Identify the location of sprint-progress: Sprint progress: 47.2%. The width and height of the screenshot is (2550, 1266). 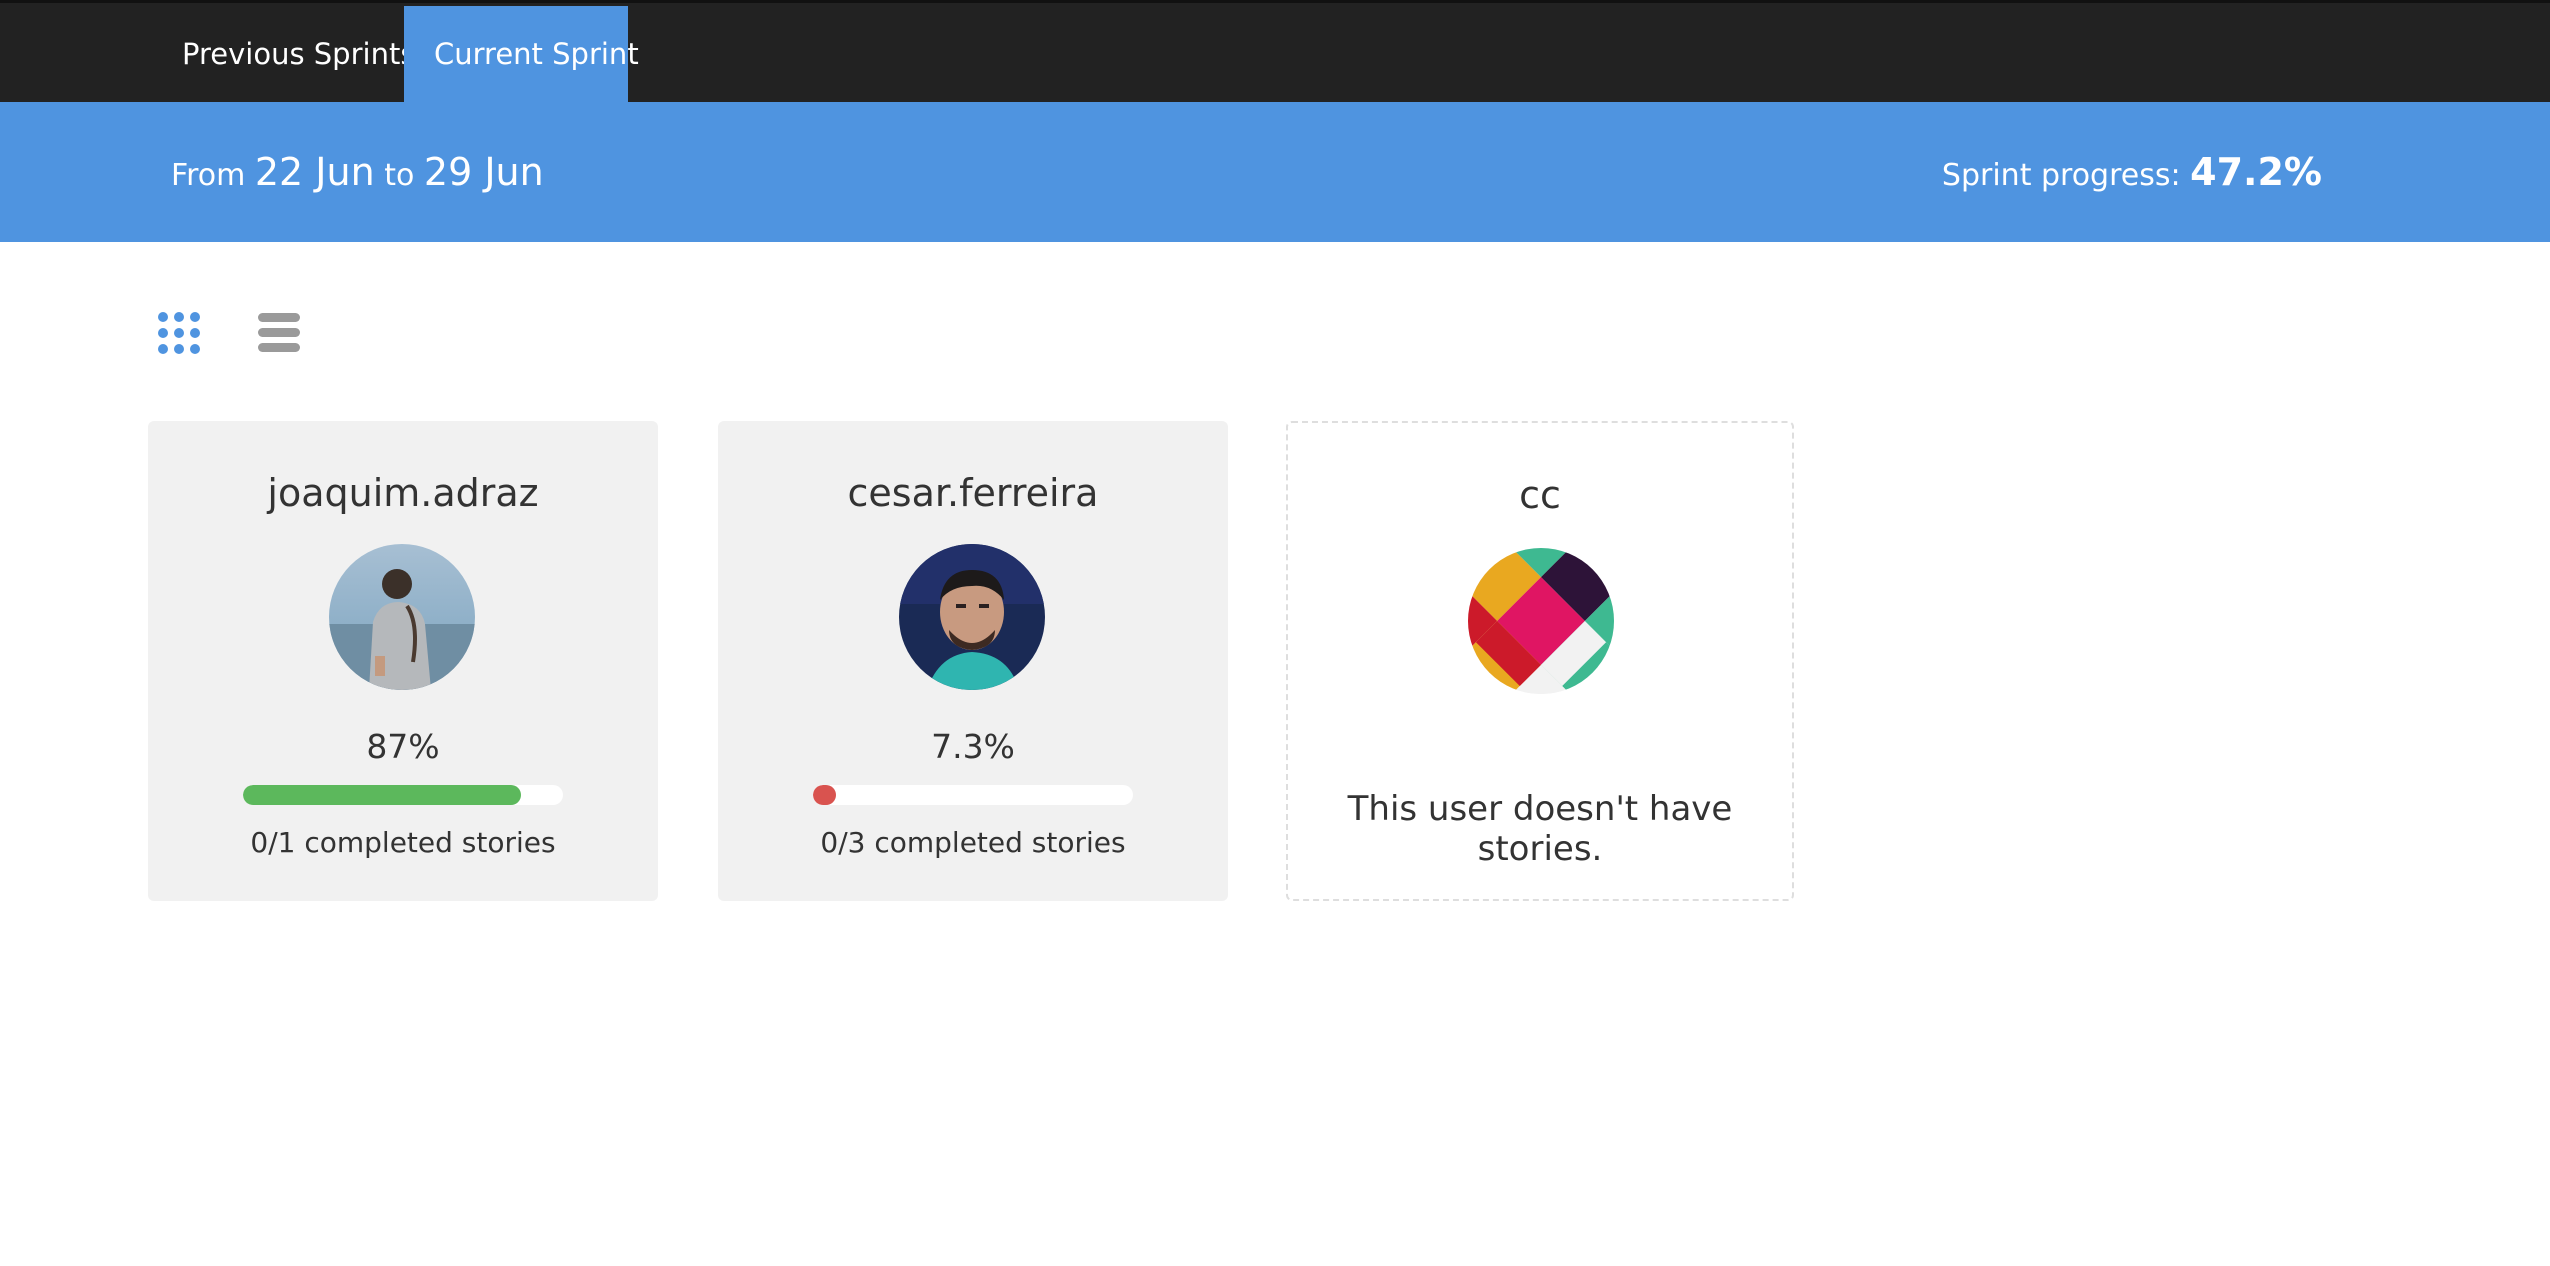
(2132, 172).